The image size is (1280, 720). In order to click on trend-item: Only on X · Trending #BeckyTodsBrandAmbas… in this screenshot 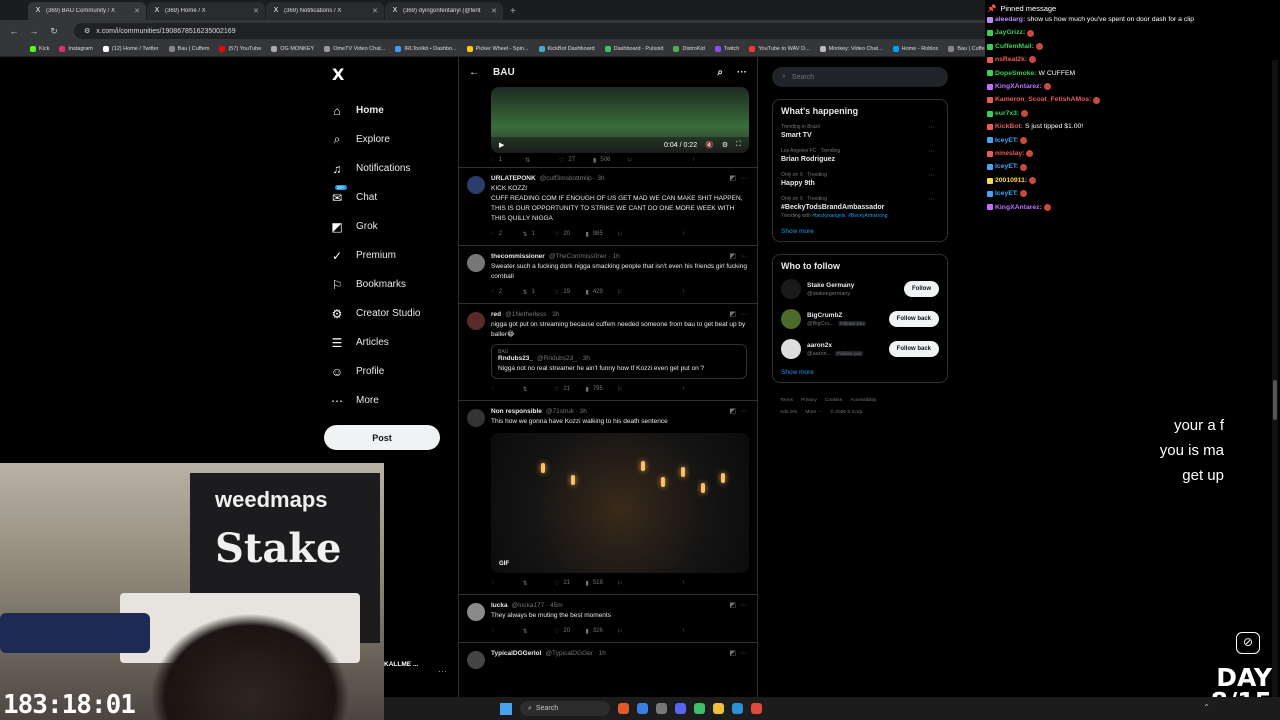, I will do `click(860, 207)`.